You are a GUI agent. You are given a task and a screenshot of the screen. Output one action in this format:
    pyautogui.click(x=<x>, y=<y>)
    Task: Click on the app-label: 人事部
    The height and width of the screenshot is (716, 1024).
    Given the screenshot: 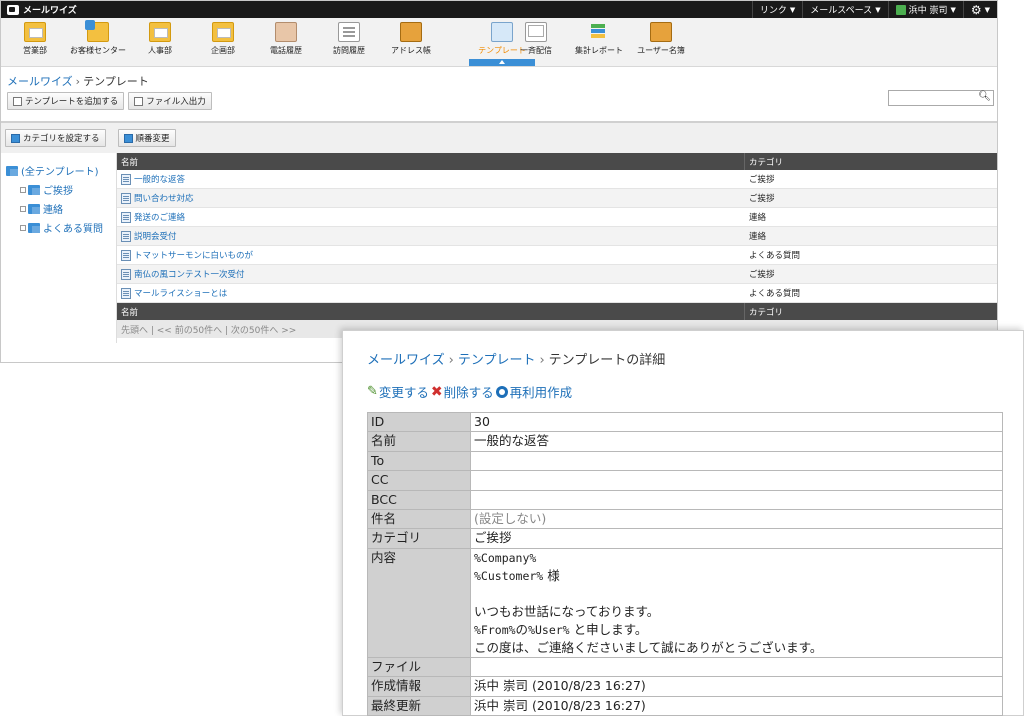 What is the action you would take?
    pyautogui.click(x=160, y=50)
    